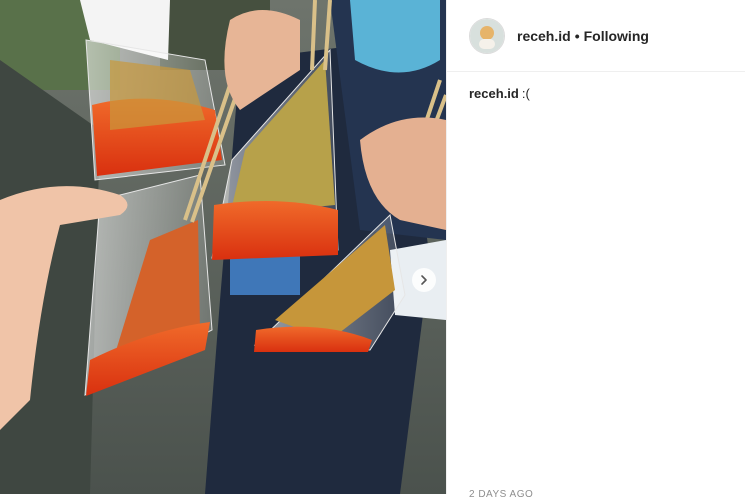 The image size is (745, 500). What do you see at coordinates (596, 86) in the screenshot?
I see `caption: receh.id:(` at bounding box center [596, 86].